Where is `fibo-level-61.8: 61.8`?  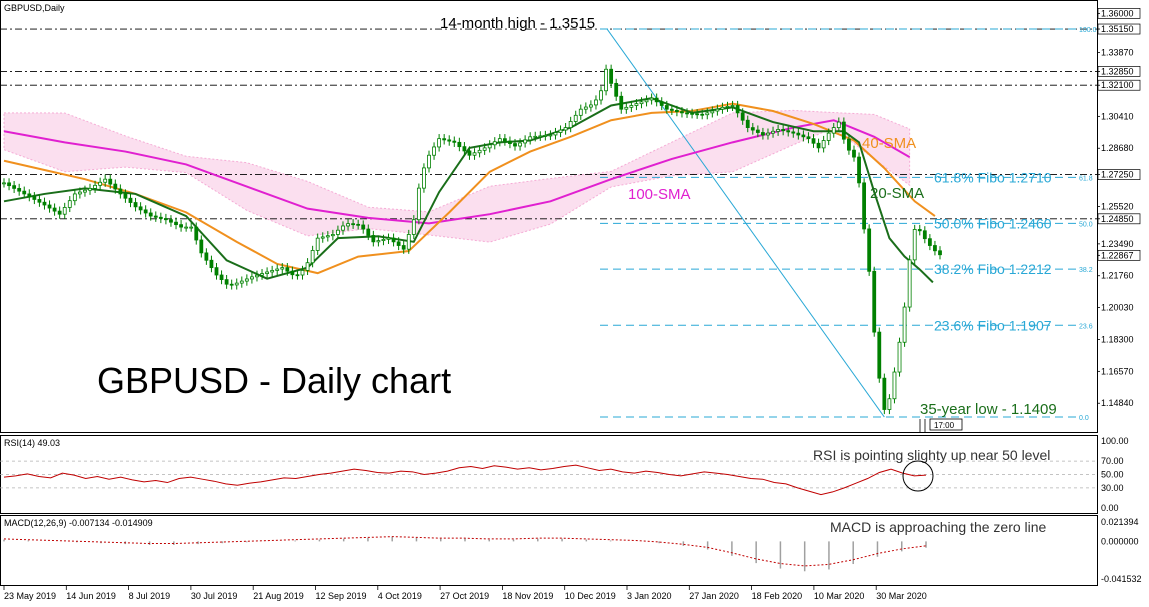 fibo-level-61.8: 61.8 is located at coordinates (1086, 178).